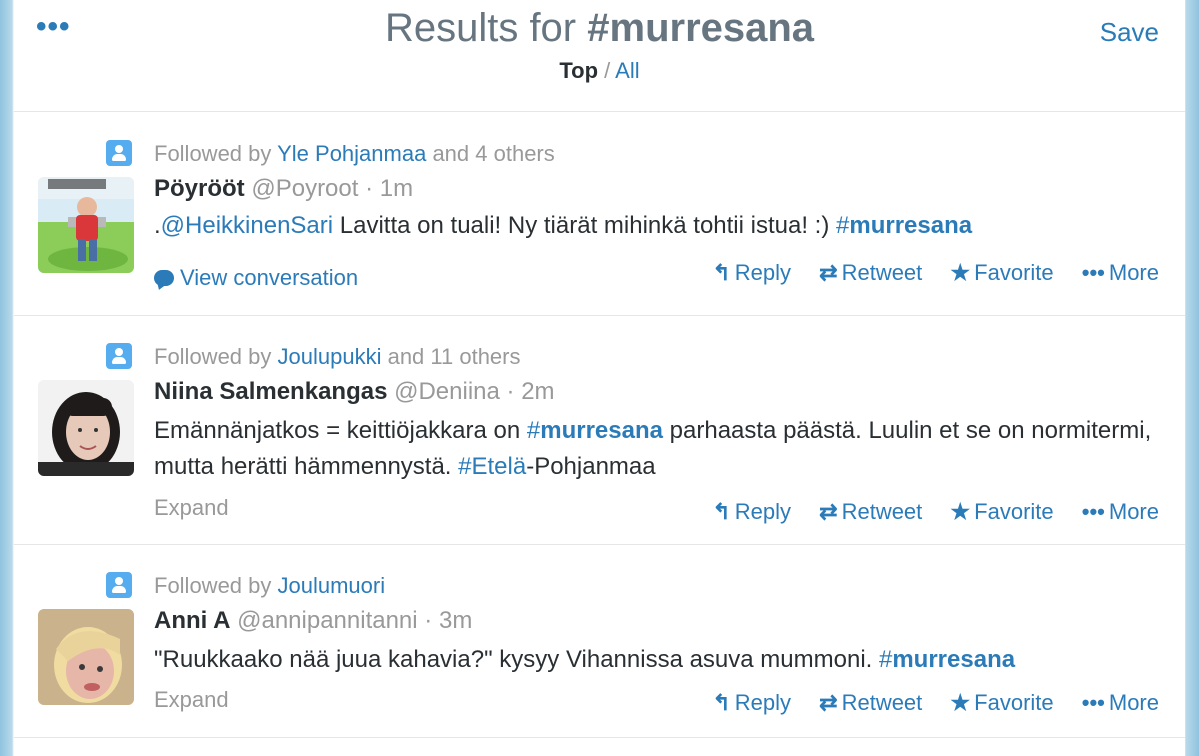 The width and height of the screenshot is (1199, 756). I want to click on tweet-context: Followed by Yle Pohjanmaa and 4 others, so click(354, 154).